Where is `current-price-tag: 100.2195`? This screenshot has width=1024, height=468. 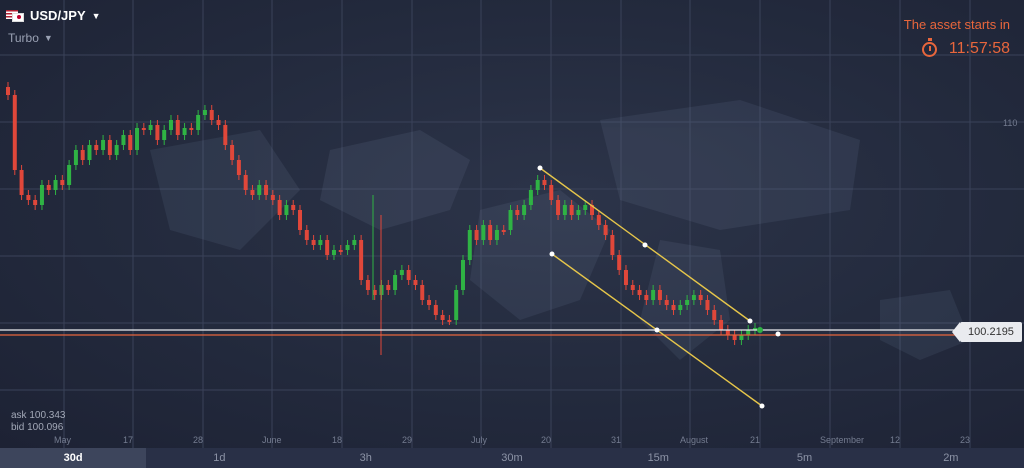 current-price-tag: 100.2195 is located at coordinates (987, 332).